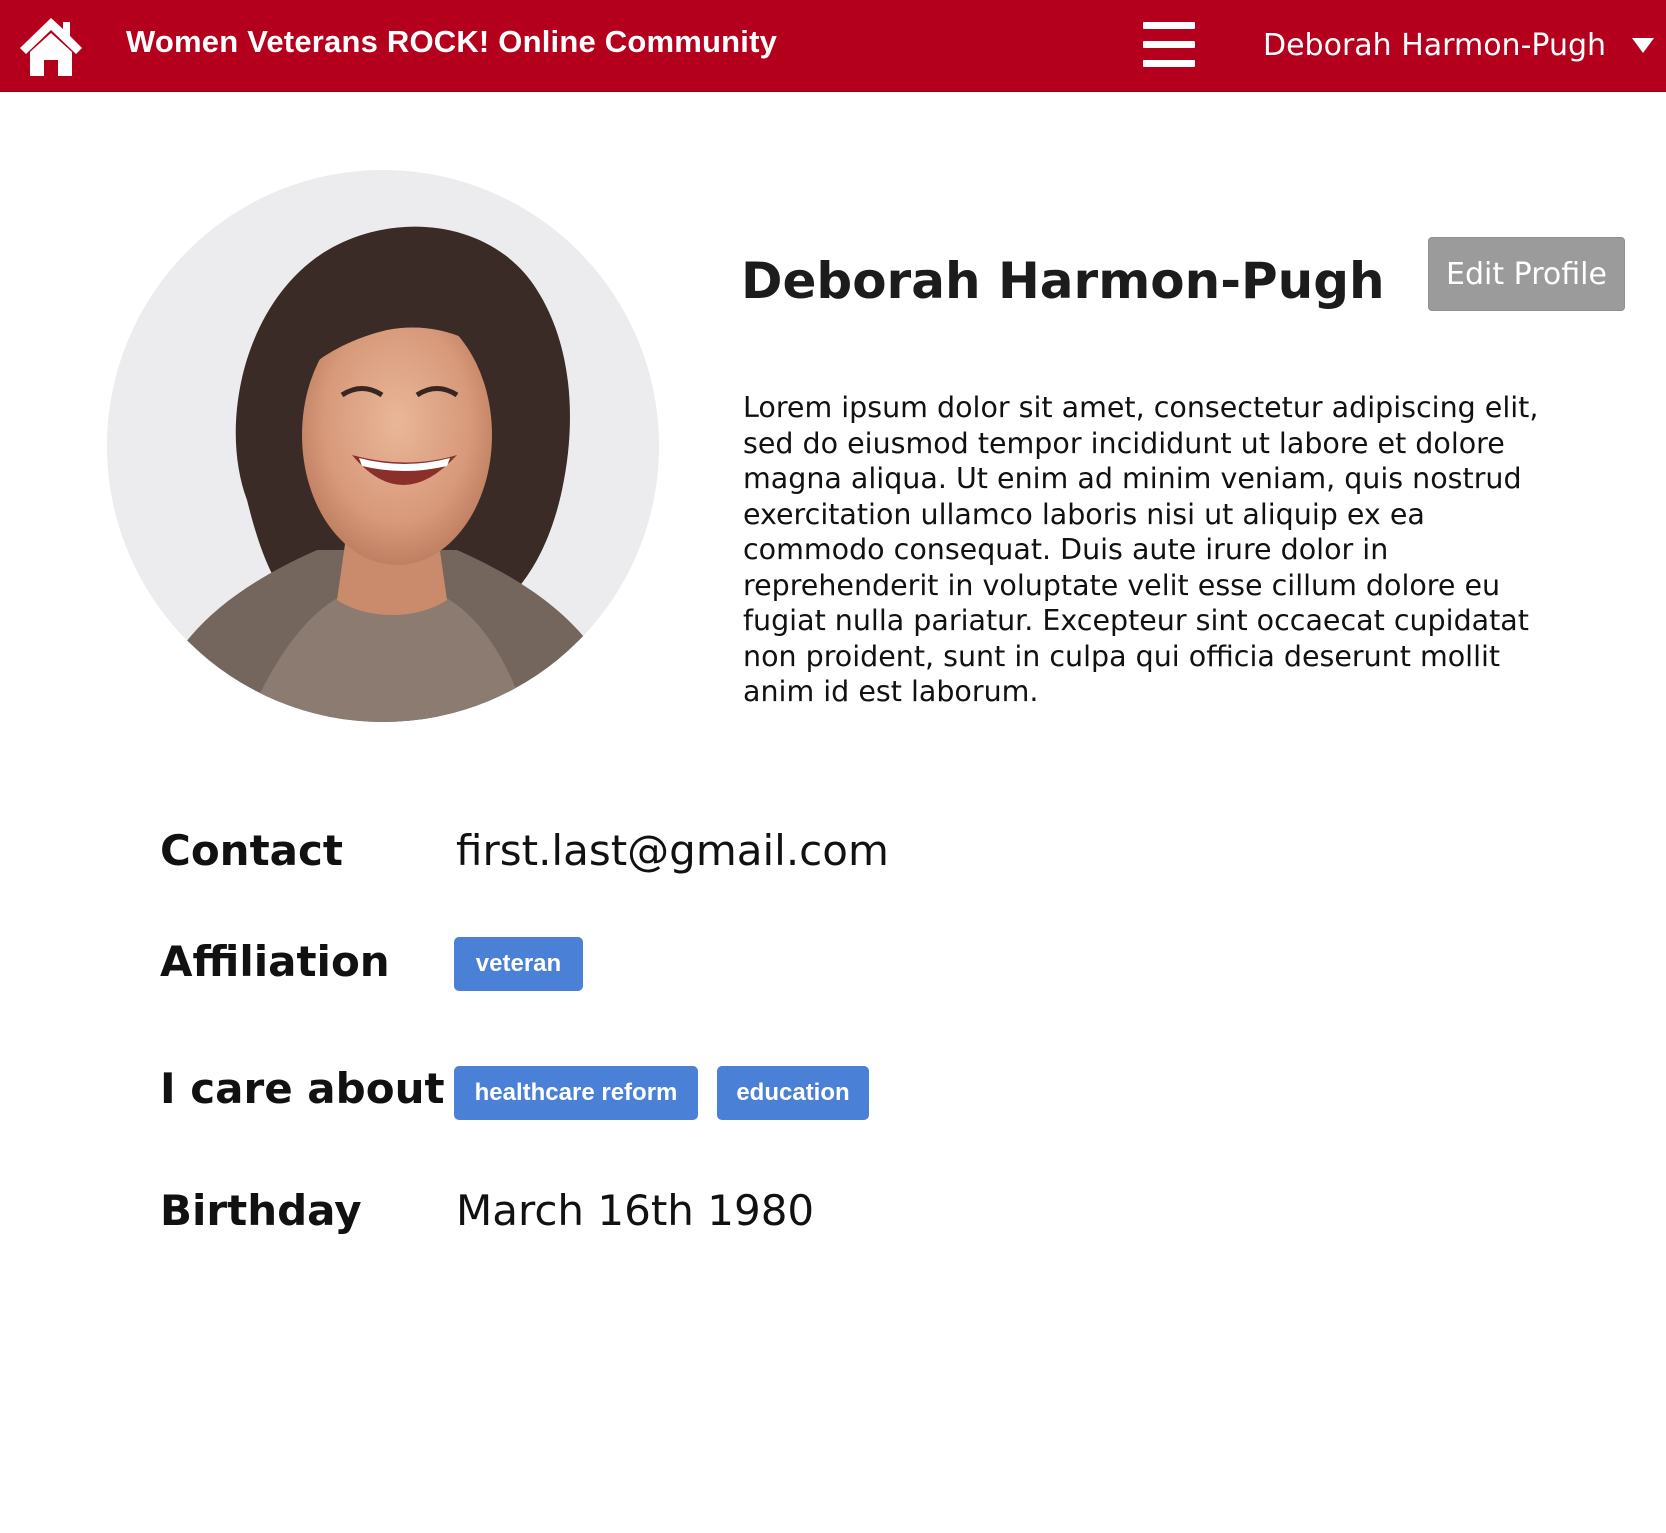 The image size is (1666, 1533). What do you see at coordinates (1169, 25) in the screenshot?
I see `hamburger-menu-icon` at bounding box center [1169, 25].